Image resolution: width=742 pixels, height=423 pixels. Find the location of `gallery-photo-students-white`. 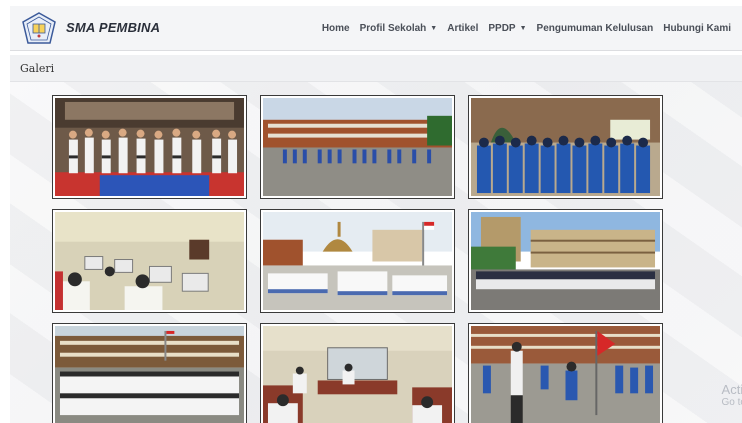

gallery-photo-students-white is located at coordinates (149, 373).